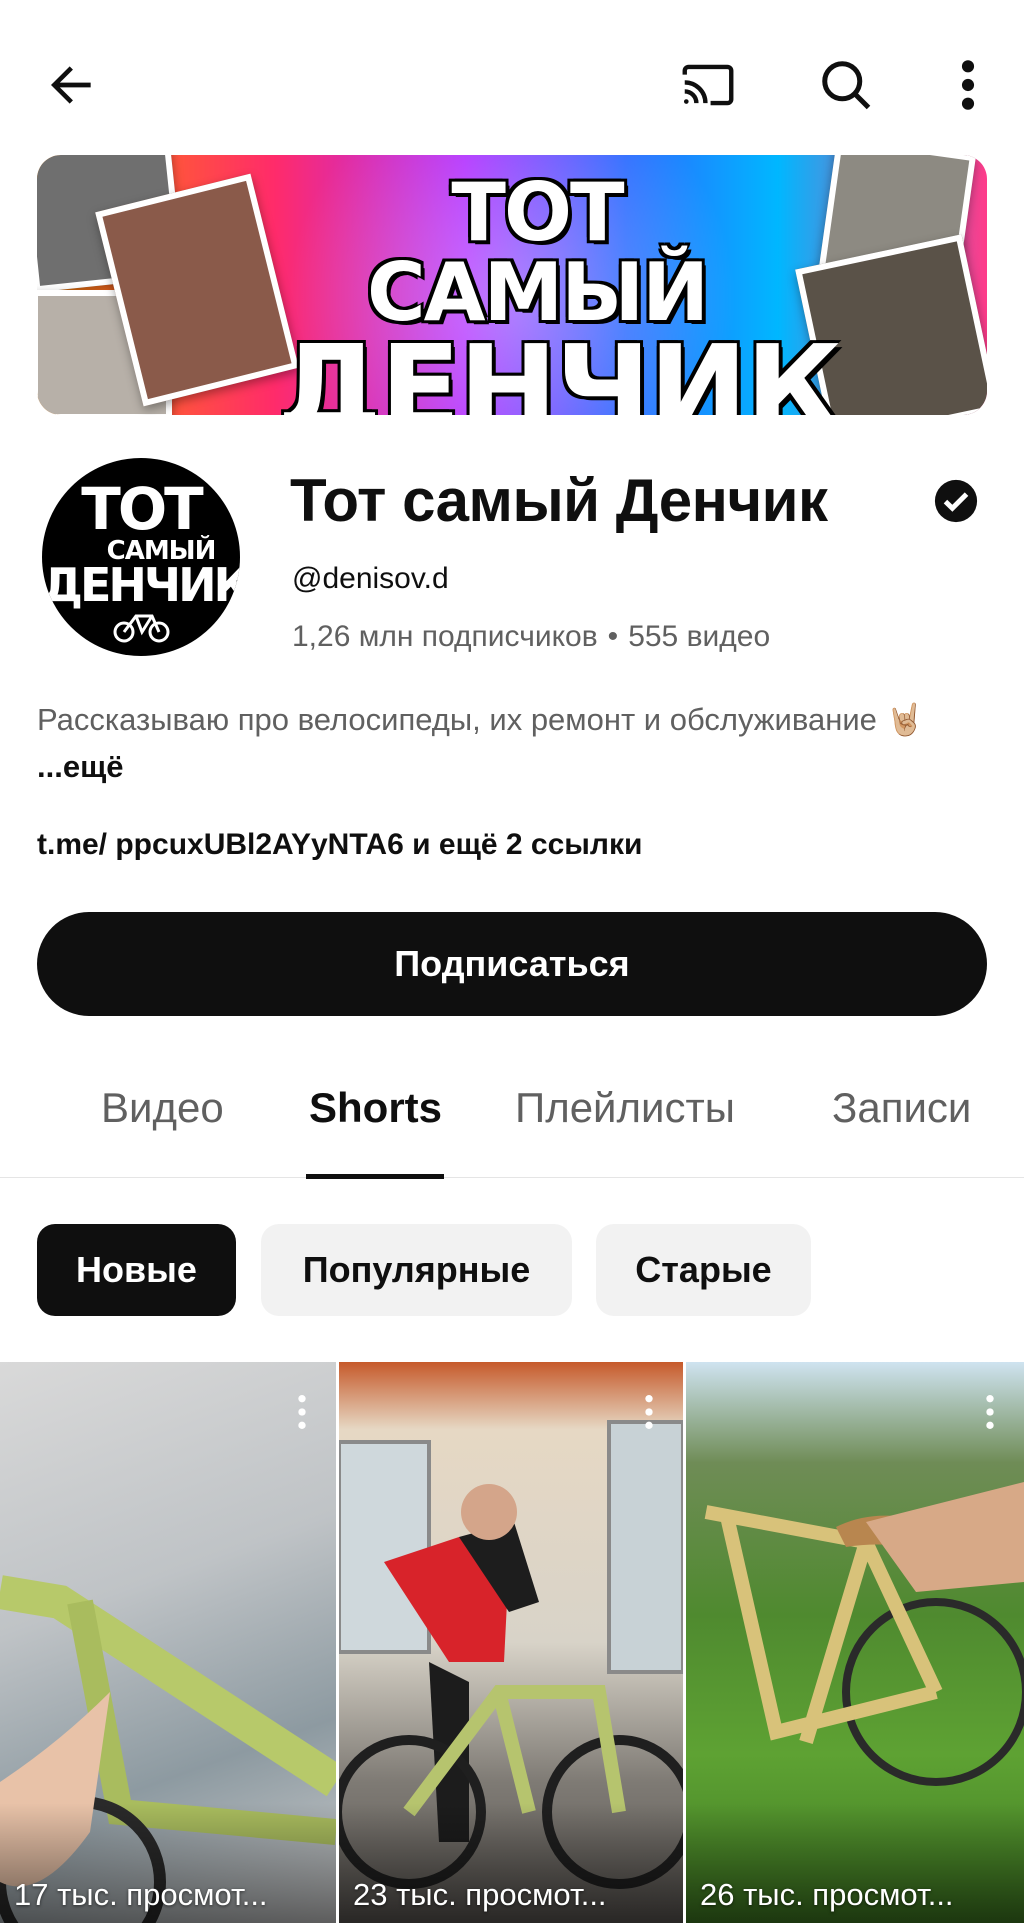 The image size is (1024, 1923). What do you see at coordinates (708, 85) in the screenshot?
I see `cast-icon` at bounding box center [708, 85].